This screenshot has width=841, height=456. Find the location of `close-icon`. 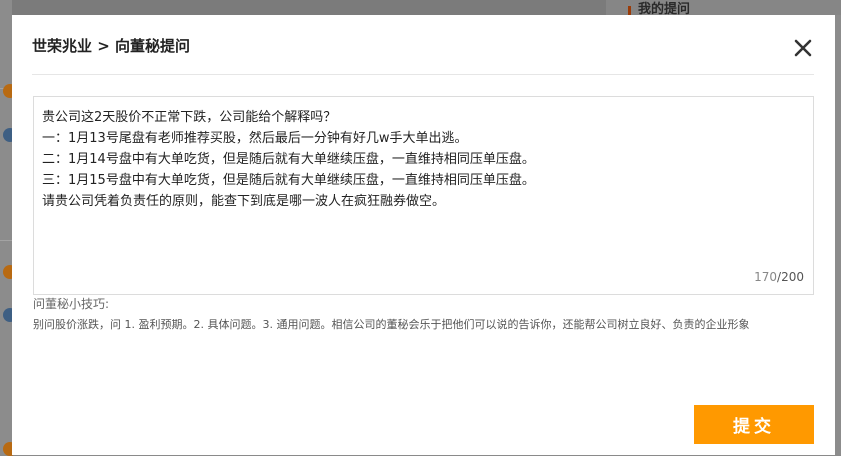

close-icon is located at coordinates (803, 48).